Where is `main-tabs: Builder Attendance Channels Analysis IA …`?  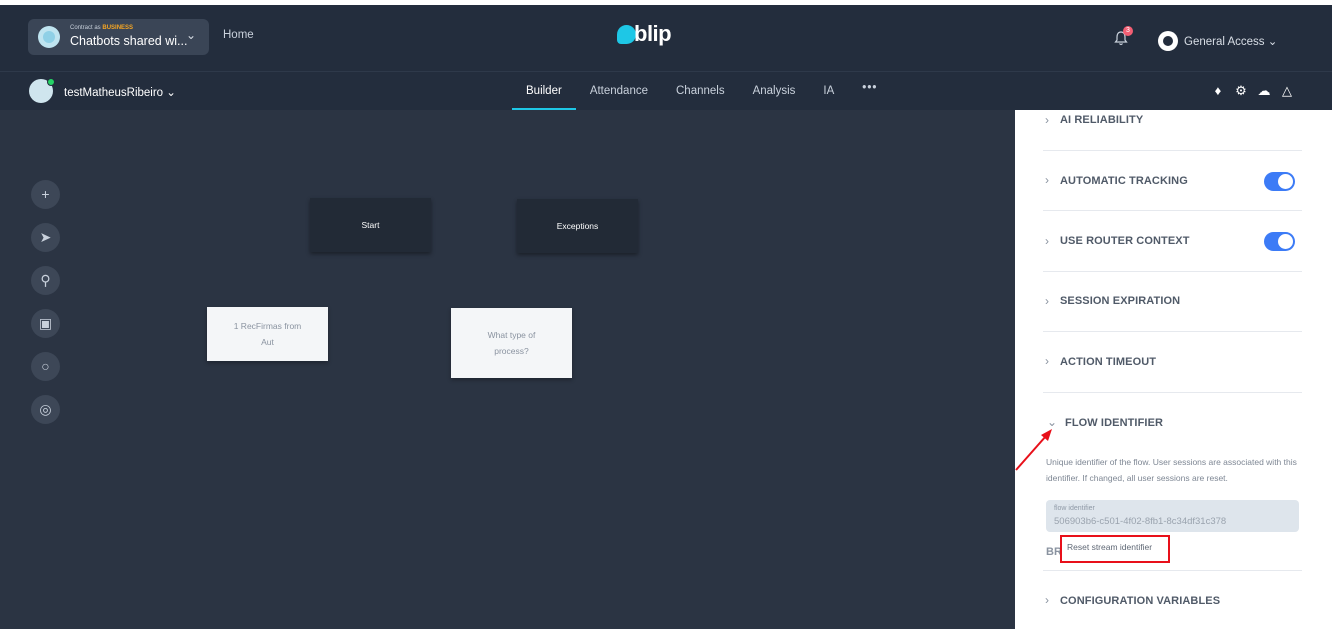
main-tabs: Builder Attendance Channels Analysis IA … is located at coordinates (701, 91).